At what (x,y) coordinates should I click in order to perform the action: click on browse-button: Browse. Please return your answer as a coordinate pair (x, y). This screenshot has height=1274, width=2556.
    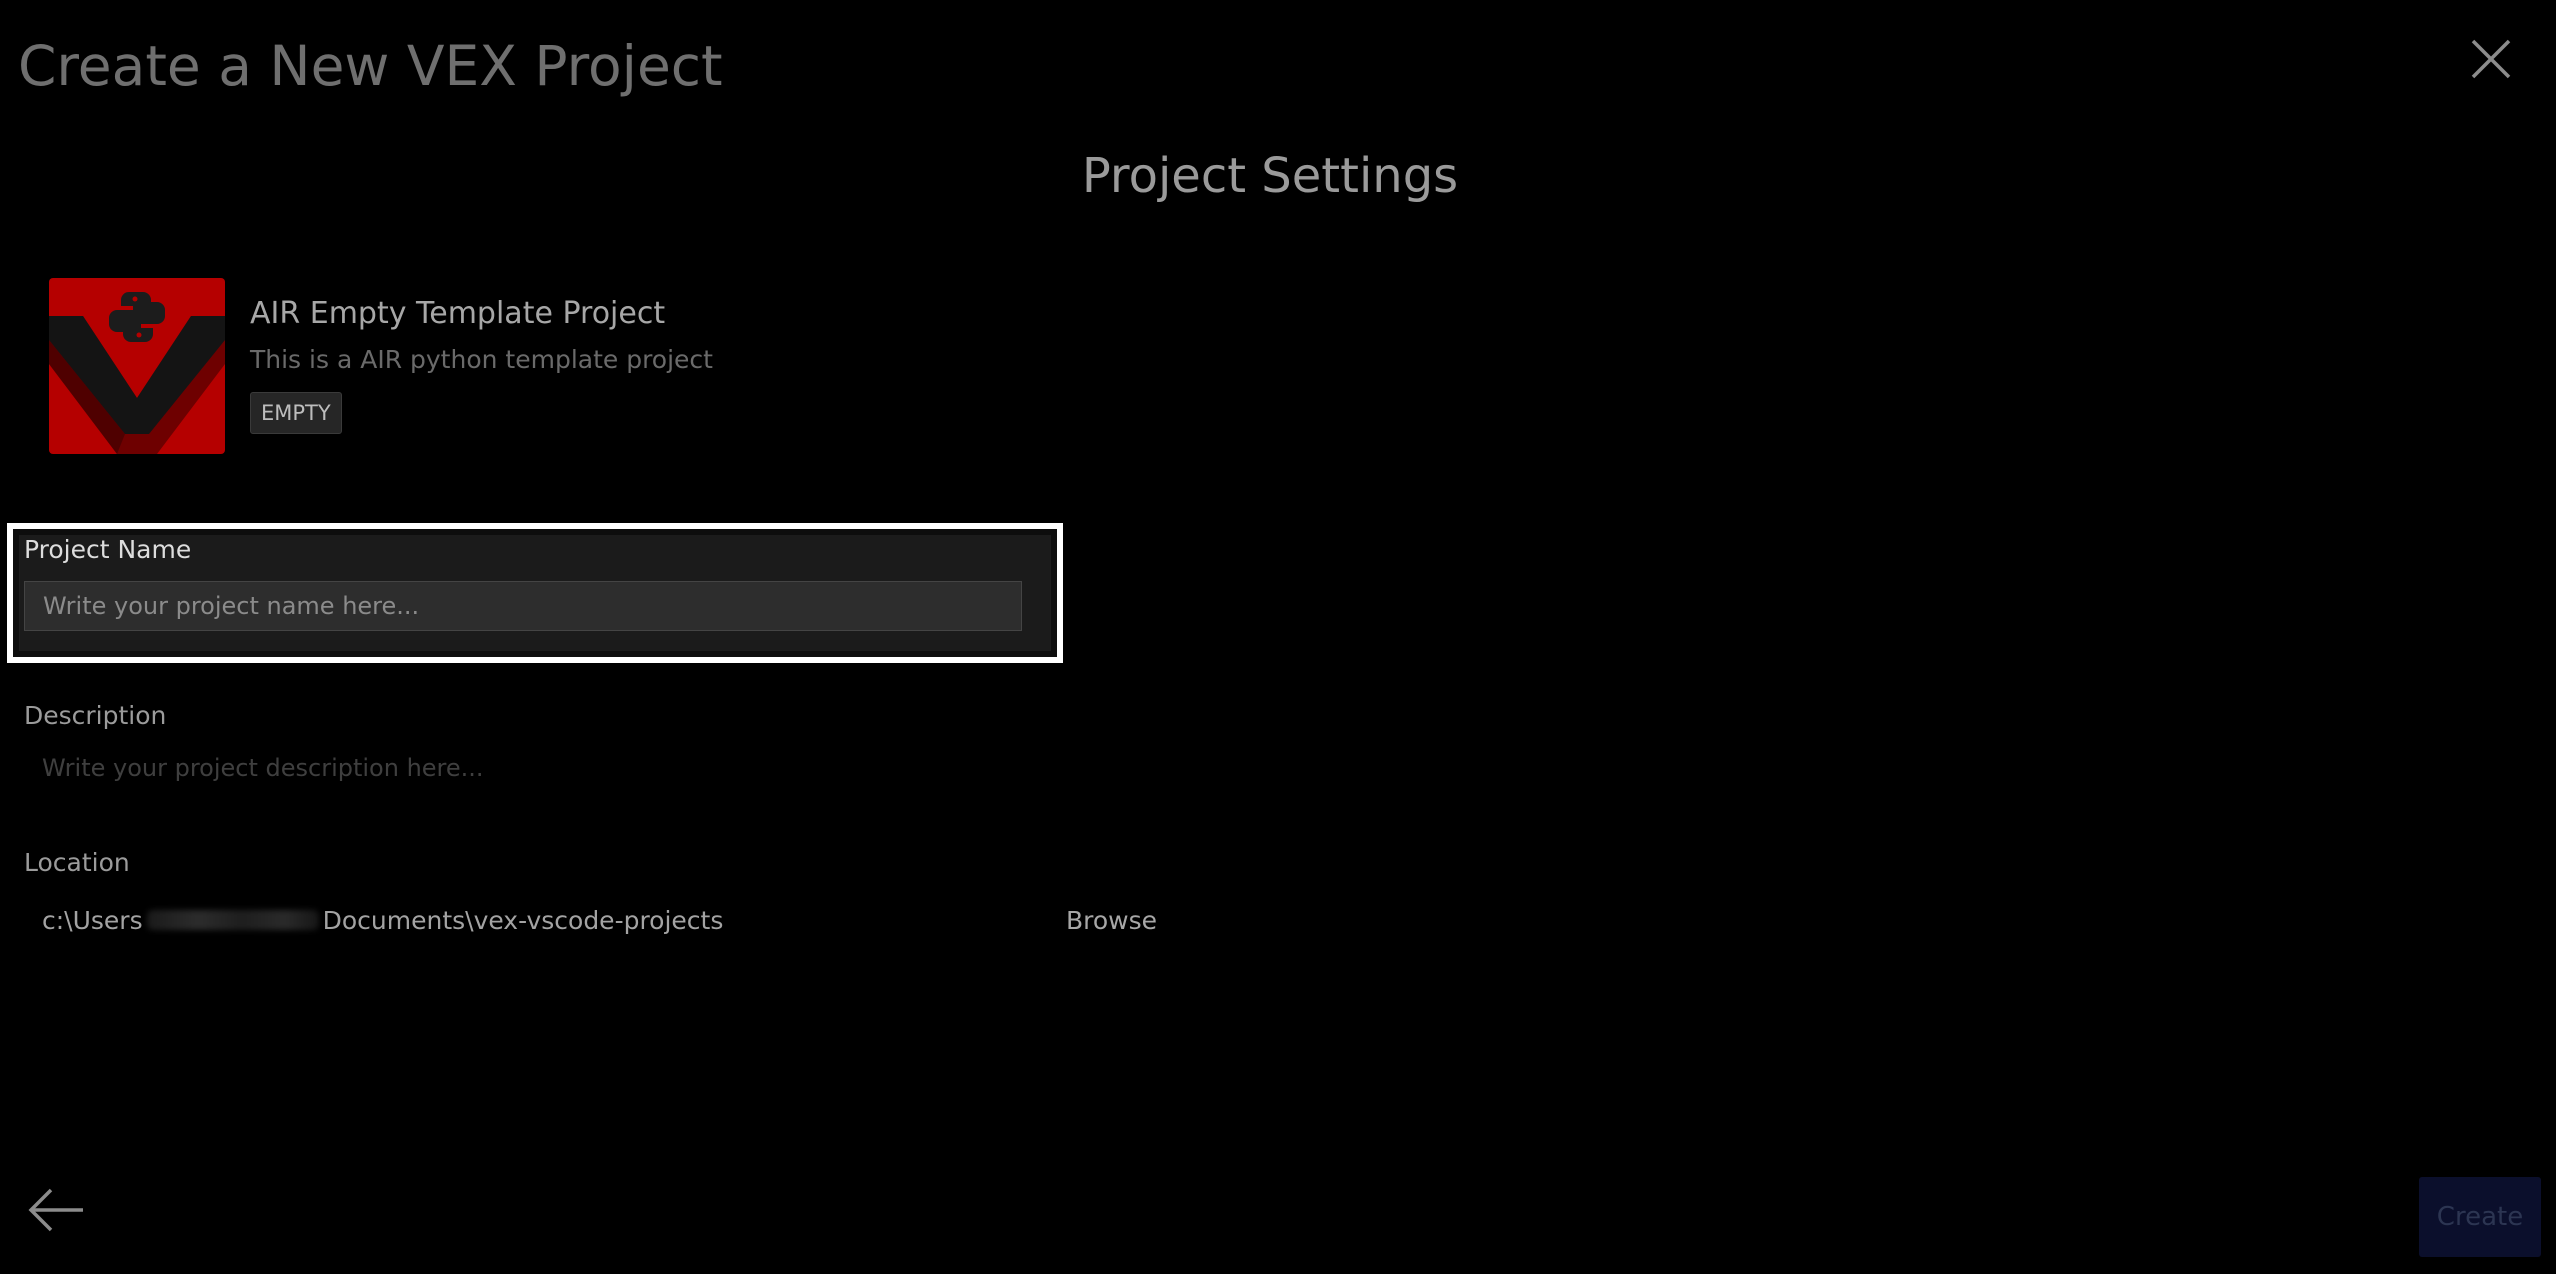
    Looking at the image, I should click on (1111, 920).